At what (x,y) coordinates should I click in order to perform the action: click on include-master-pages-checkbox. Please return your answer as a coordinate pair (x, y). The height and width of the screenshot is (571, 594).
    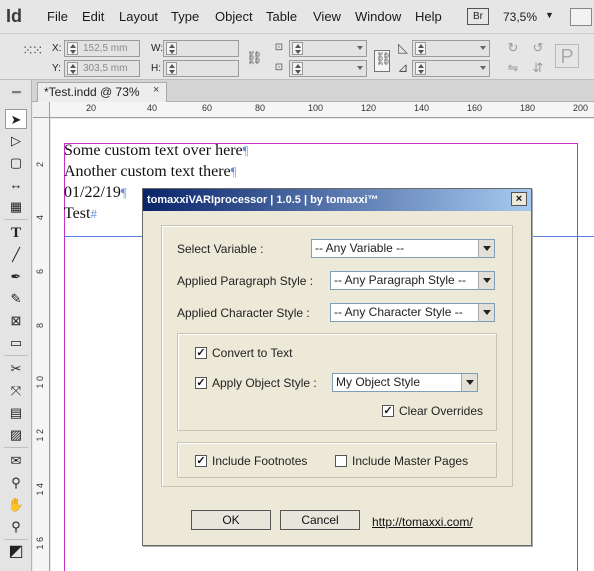
    Looking at the image, I should click on (341, 461).